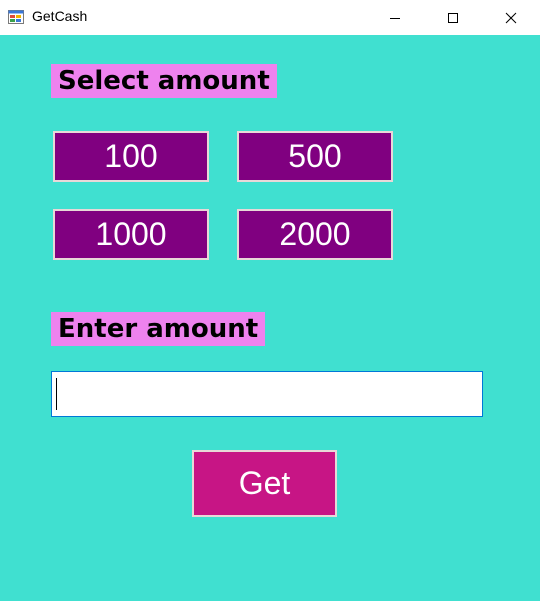 Image resolution: width=540 pixels, height=601 pixels. Describe the element at coordinates (267, 394) in the screenshot. I see `amount-input` at that location.